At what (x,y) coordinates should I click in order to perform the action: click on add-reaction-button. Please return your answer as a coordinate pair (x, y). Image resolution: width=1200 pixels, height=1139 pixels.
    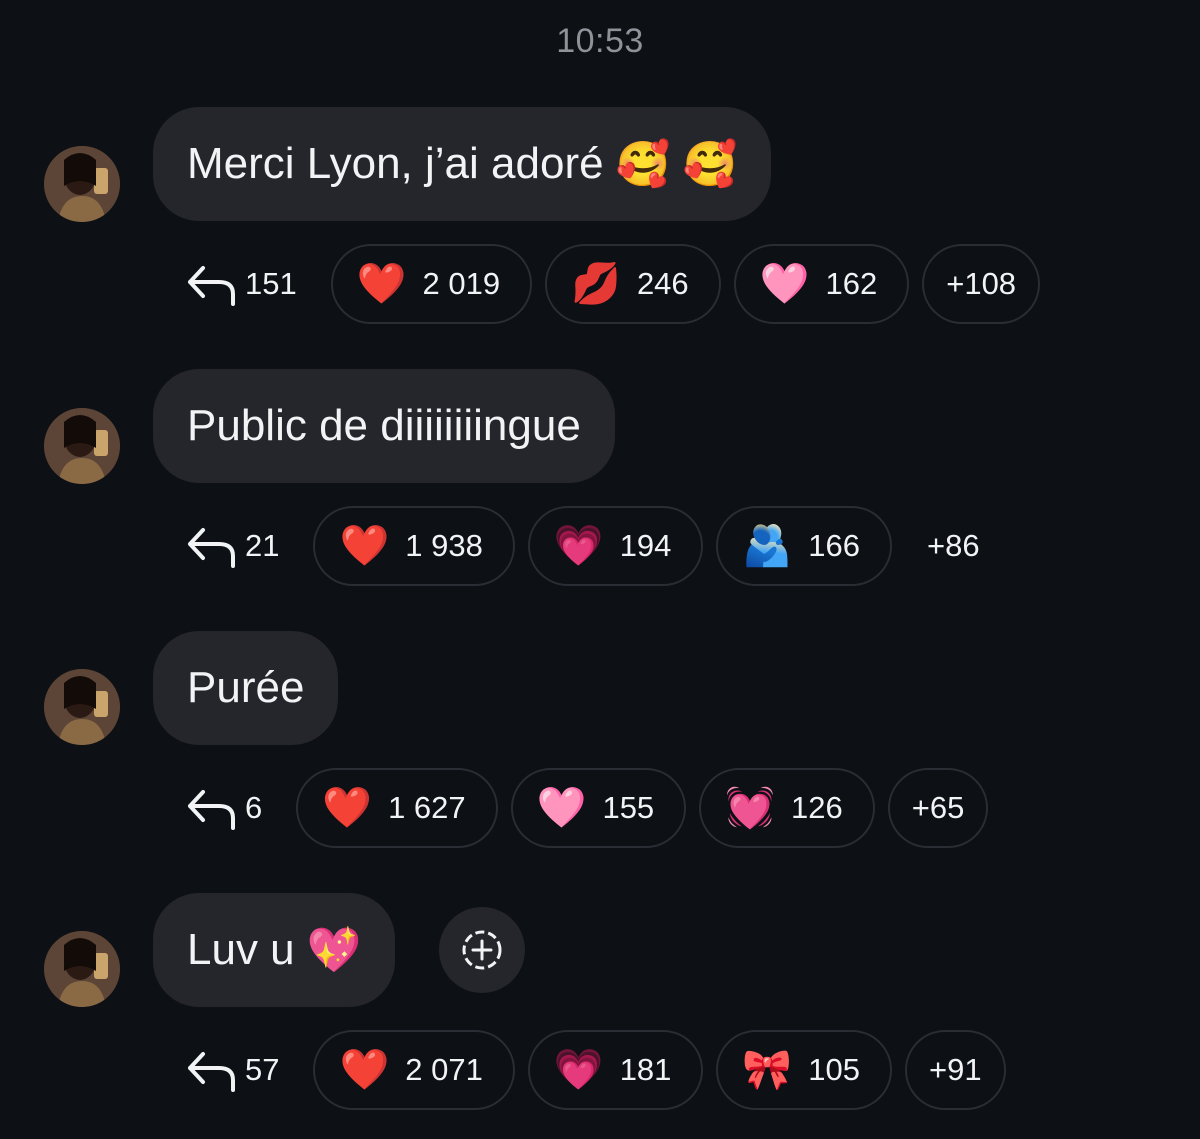
    Looking at the image, I should click on (482, 950).